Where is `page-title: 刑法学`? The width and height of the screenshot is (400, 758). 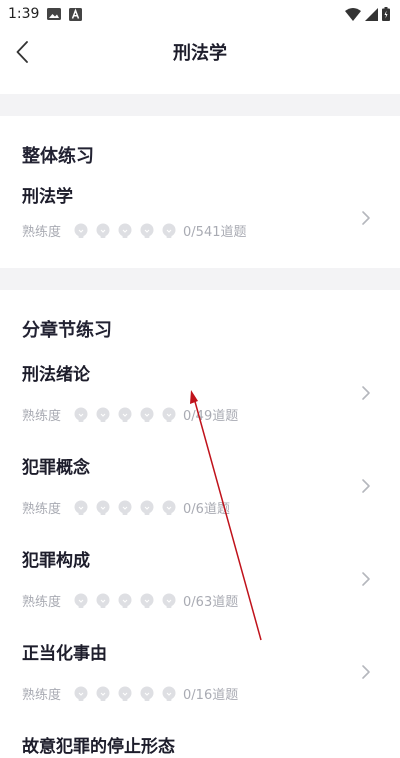
page-title: 刑法学 is located at coordinates (200, 53).